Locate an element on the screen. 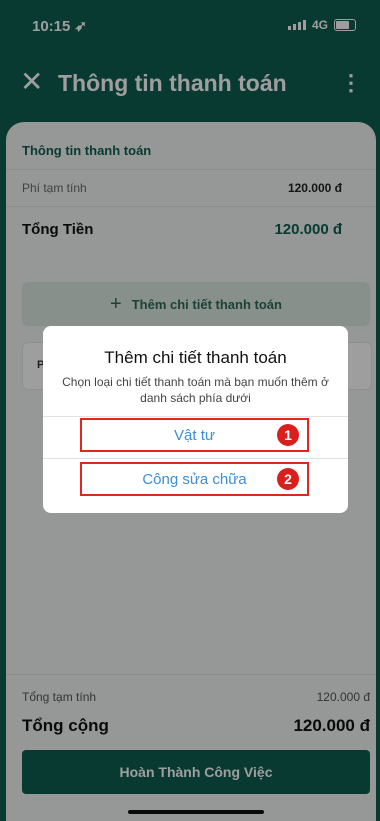  option-materials-label: Vật tư is located at coordinates (194, 435).